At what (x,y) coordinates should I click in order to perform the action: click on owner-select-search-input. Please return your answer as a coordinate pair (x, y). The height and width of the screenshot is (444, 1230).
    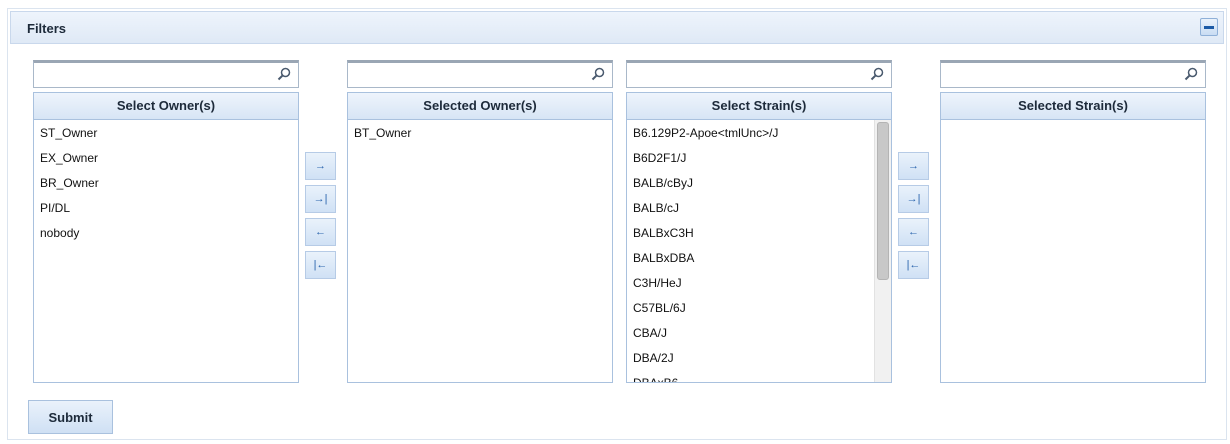
    Looking at the image, I should click on (158, 74).